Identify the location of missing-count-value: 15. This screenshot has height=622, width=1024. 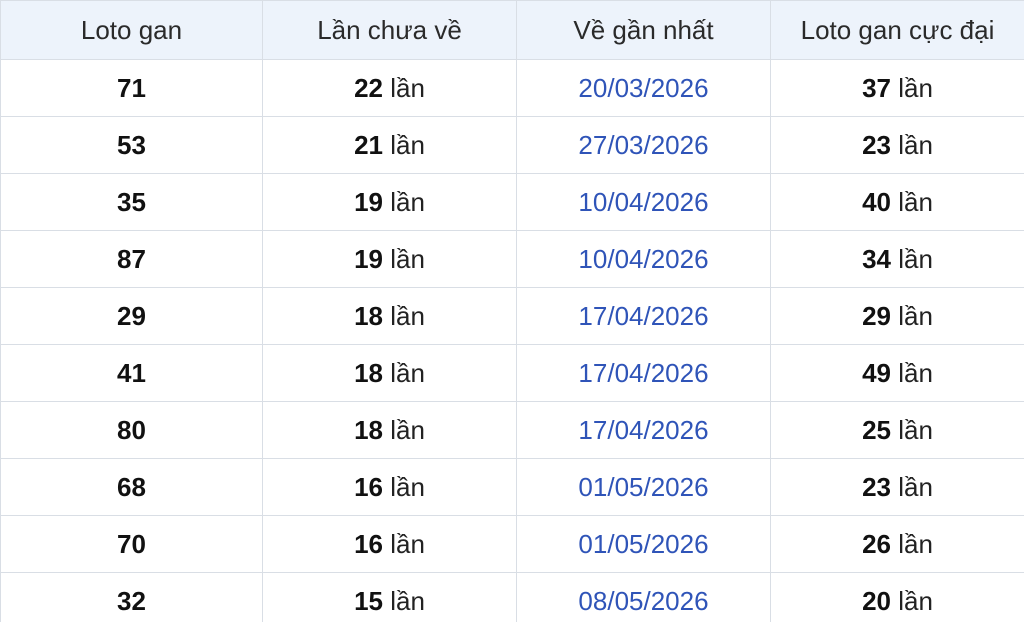
(368, 600).